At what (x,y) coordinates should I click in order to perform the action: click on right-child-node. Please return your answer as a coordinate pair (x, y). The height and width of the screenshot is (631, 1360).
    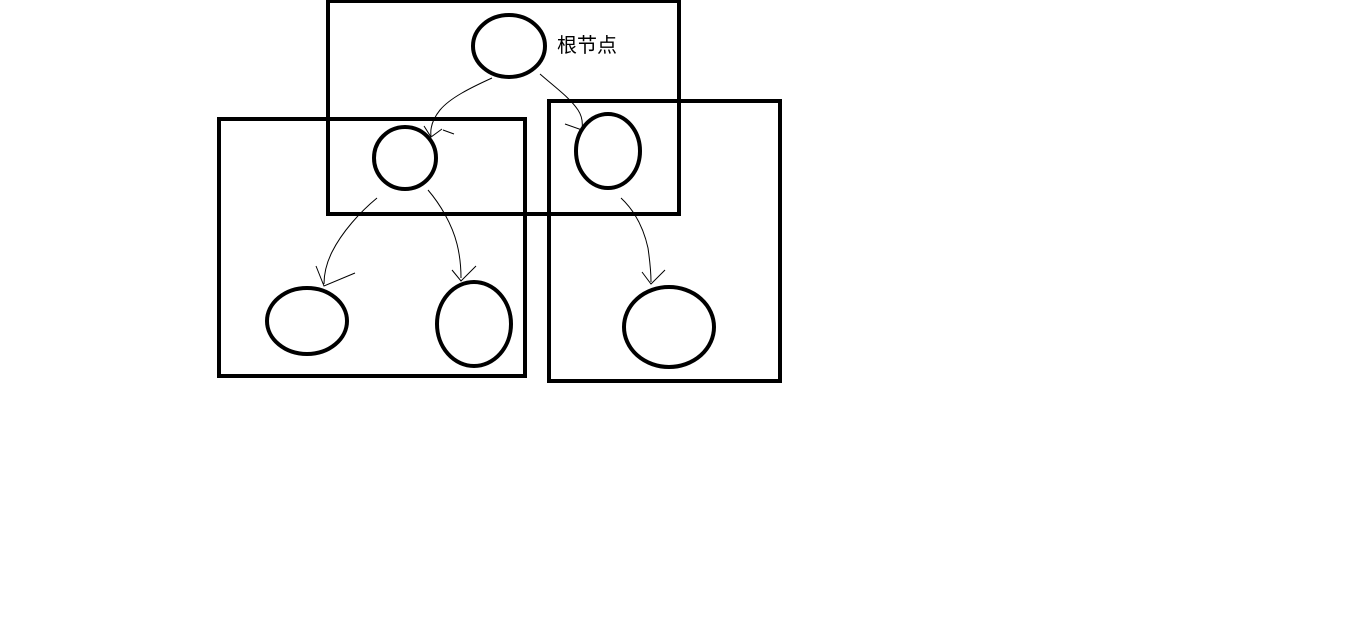
    Looking at the image, I should click on (608, 151).